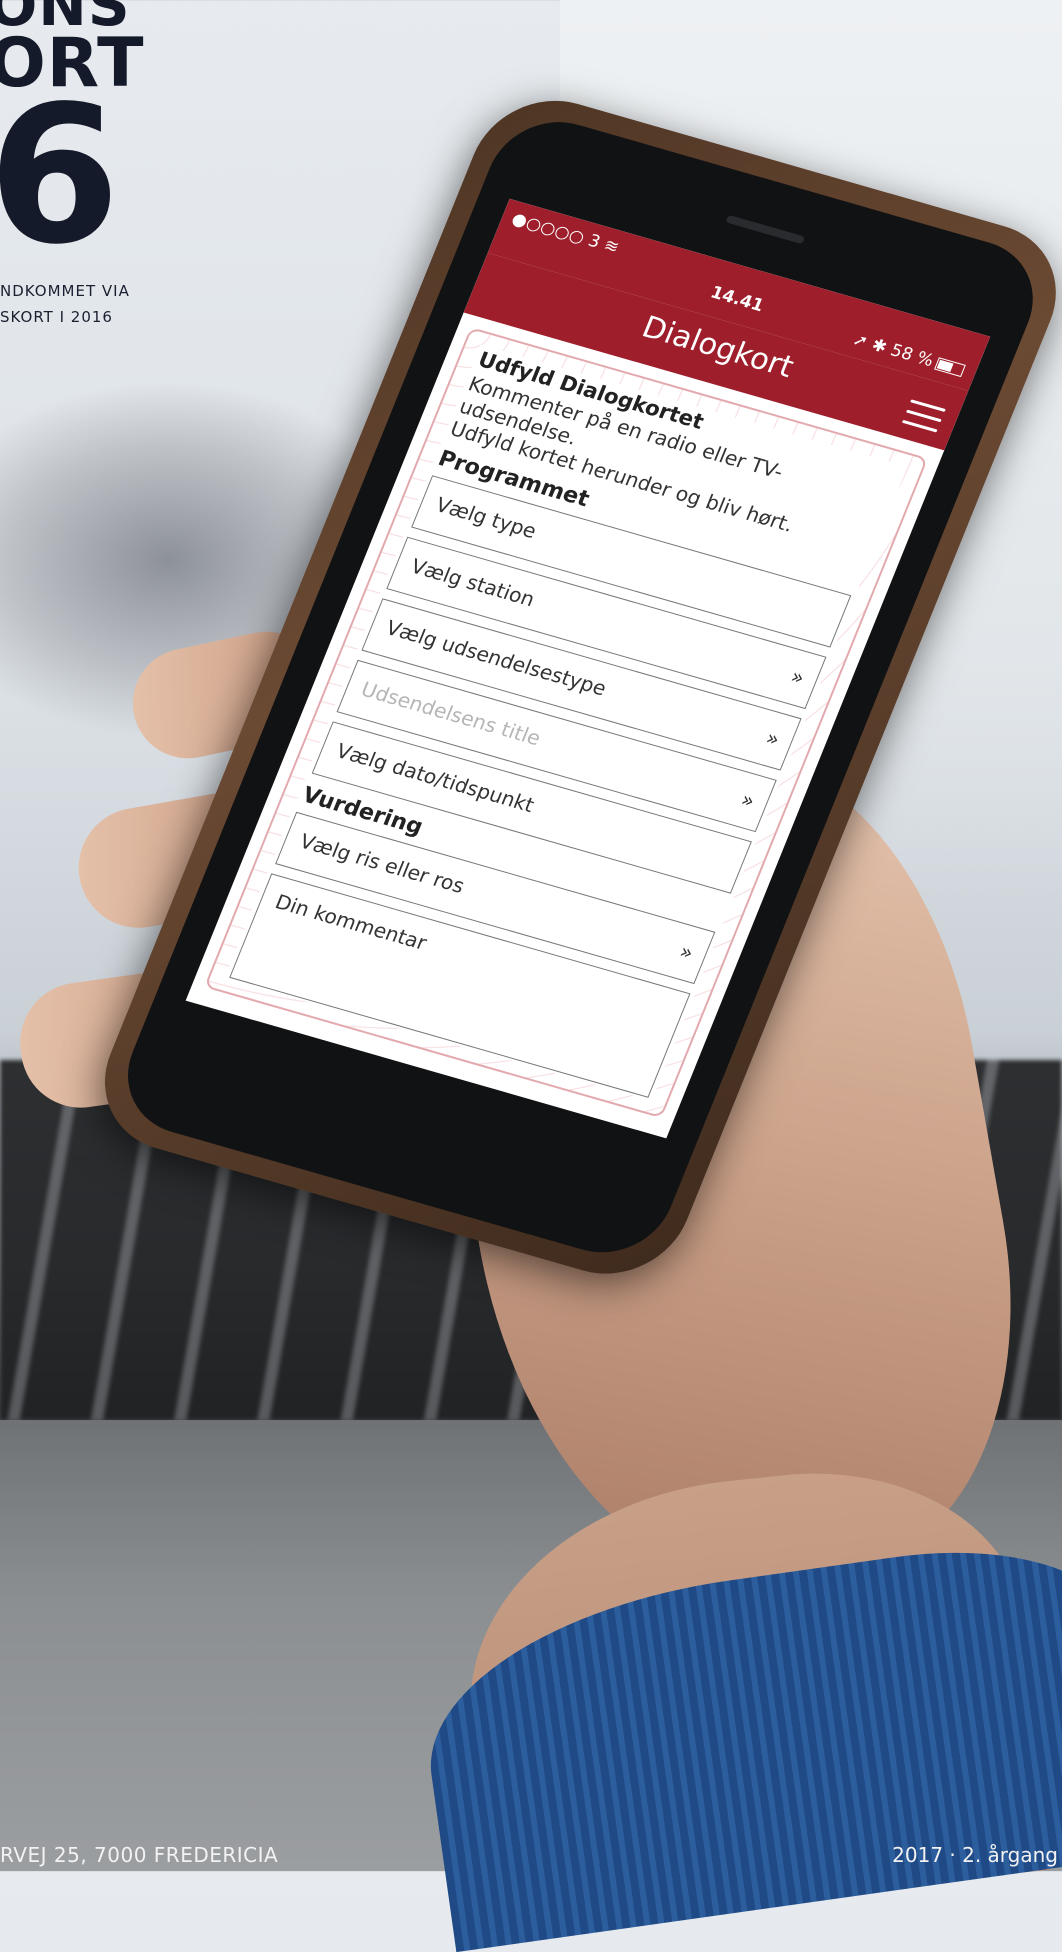 The width and height of the screenshot is (1062, 1952). What do you see at coordinates (486, 518) in the screenshot?
I see `type-select-label: Vælg type` at bounding box center [486, 518].